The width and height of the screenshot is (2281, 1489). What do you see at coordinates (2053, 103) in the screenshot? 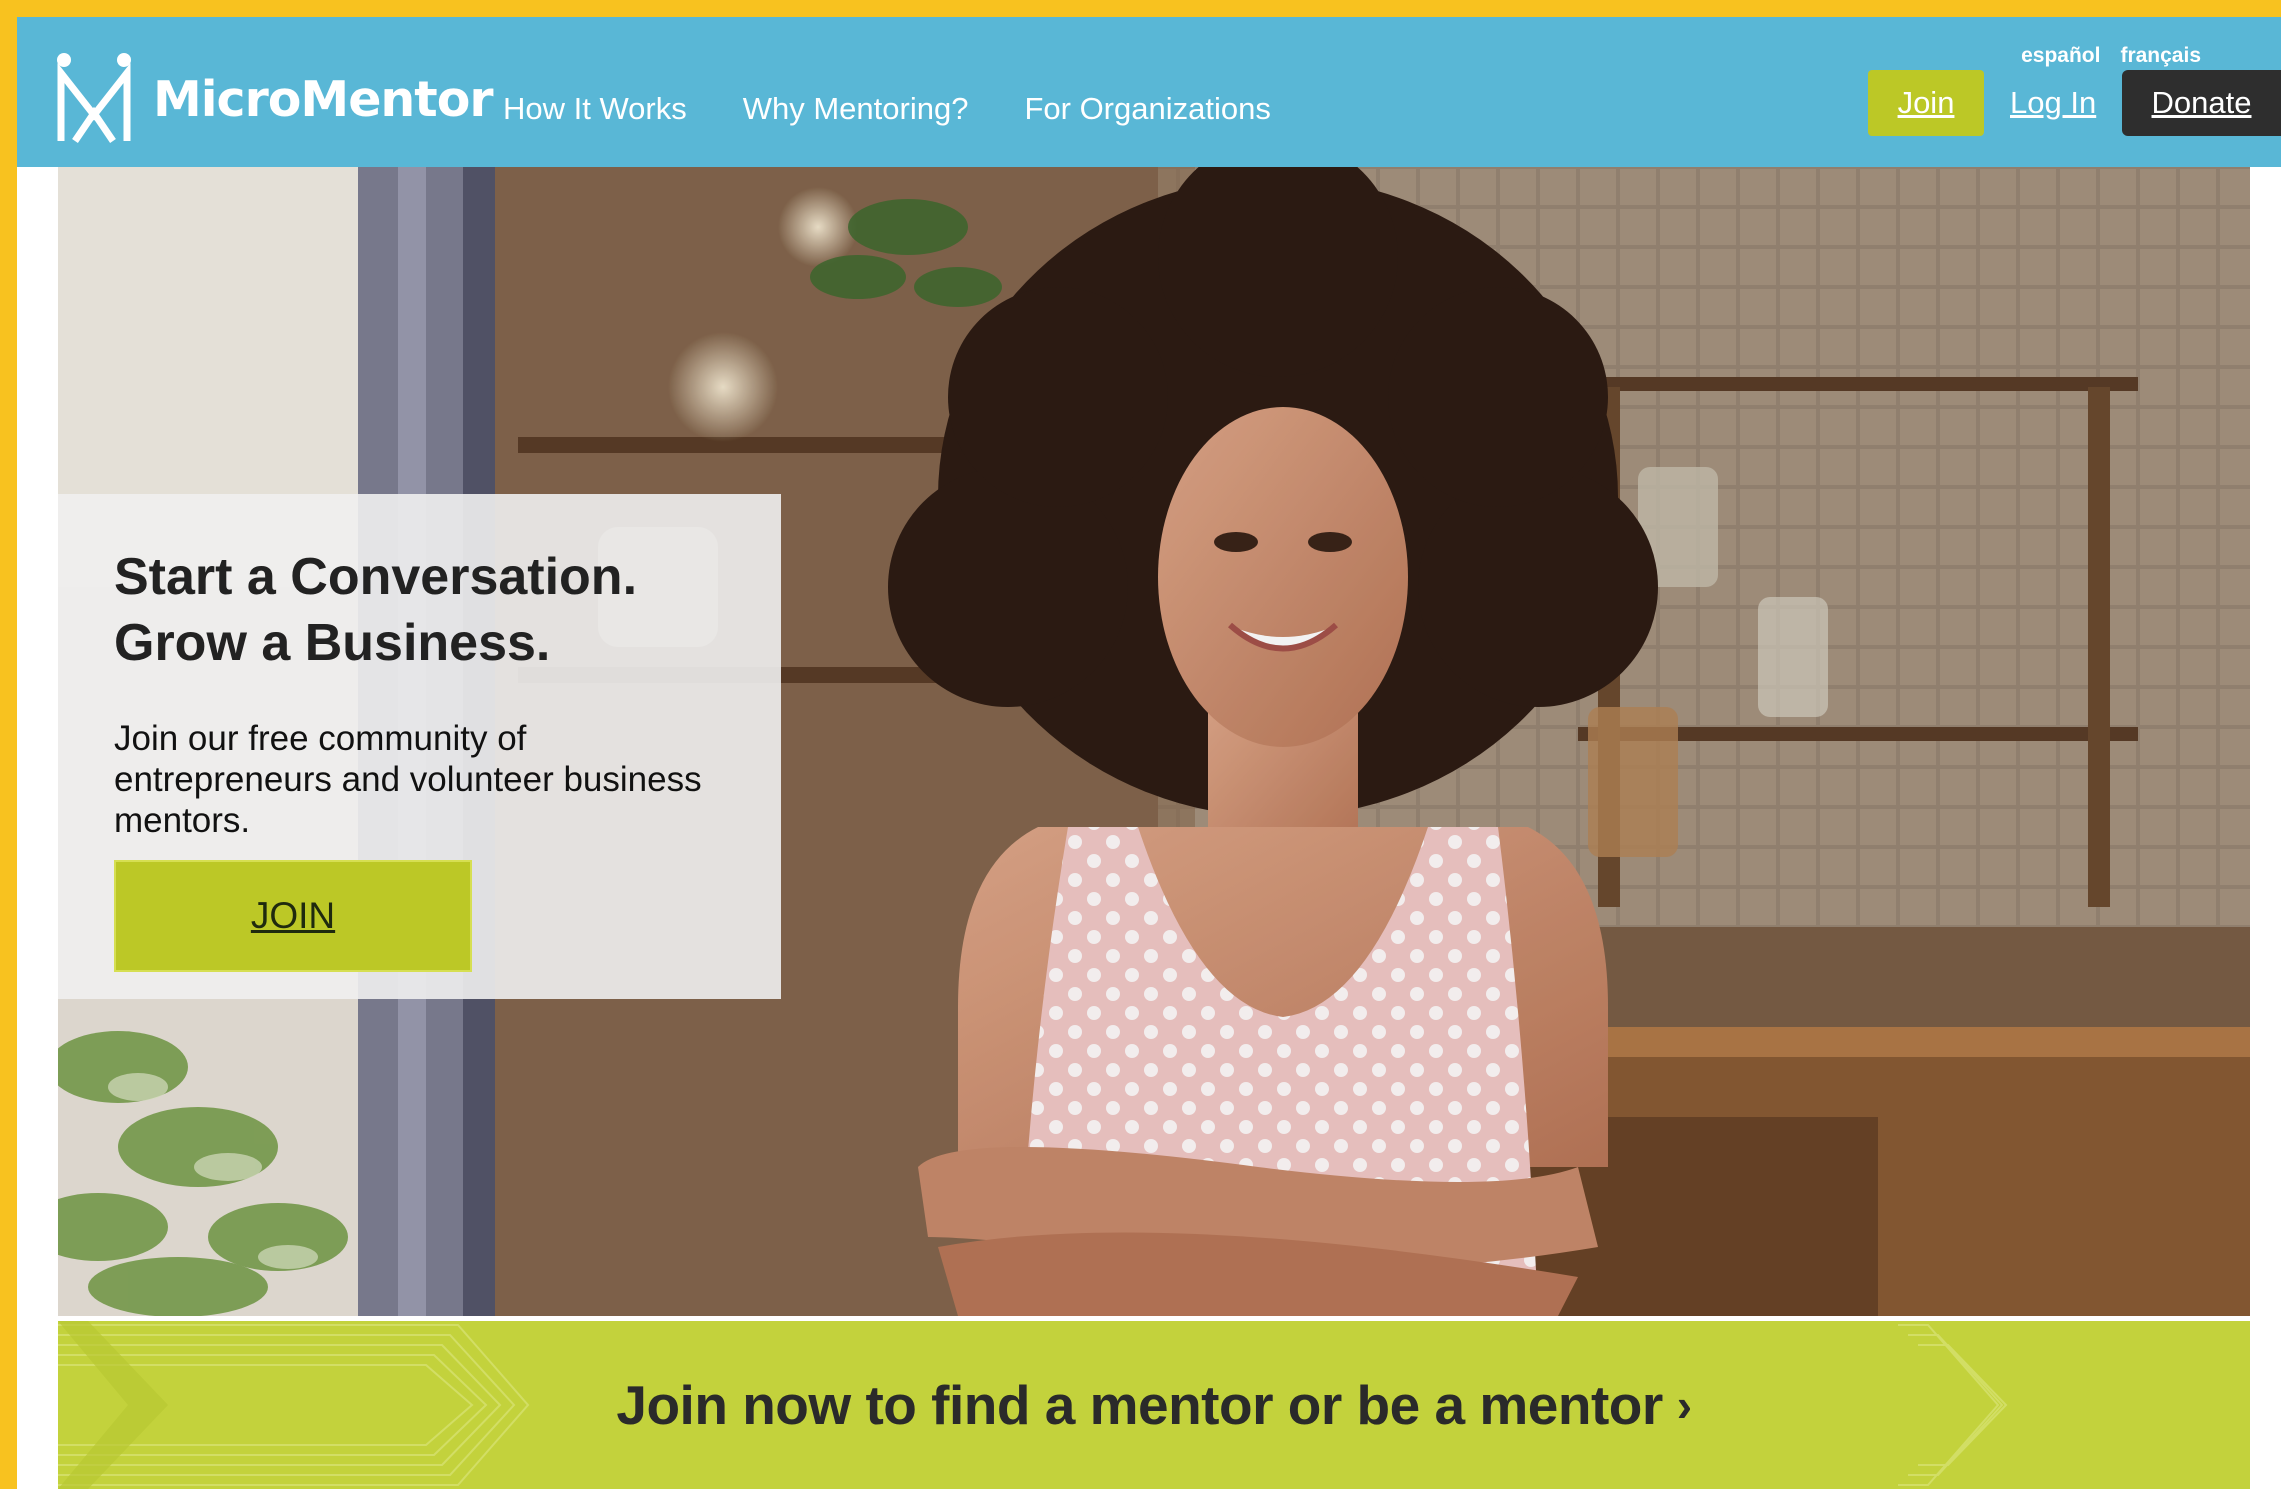
I see `login-link: Log In` at bounding box center [2053, 103].